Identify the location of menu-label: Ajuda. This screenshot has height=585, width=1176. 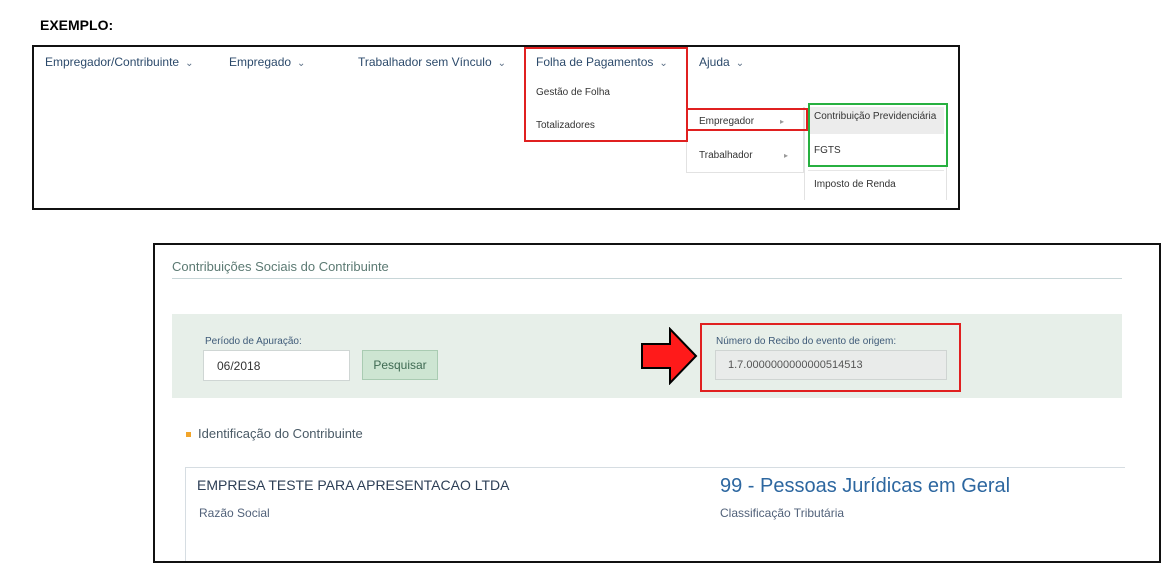
(714, 62).